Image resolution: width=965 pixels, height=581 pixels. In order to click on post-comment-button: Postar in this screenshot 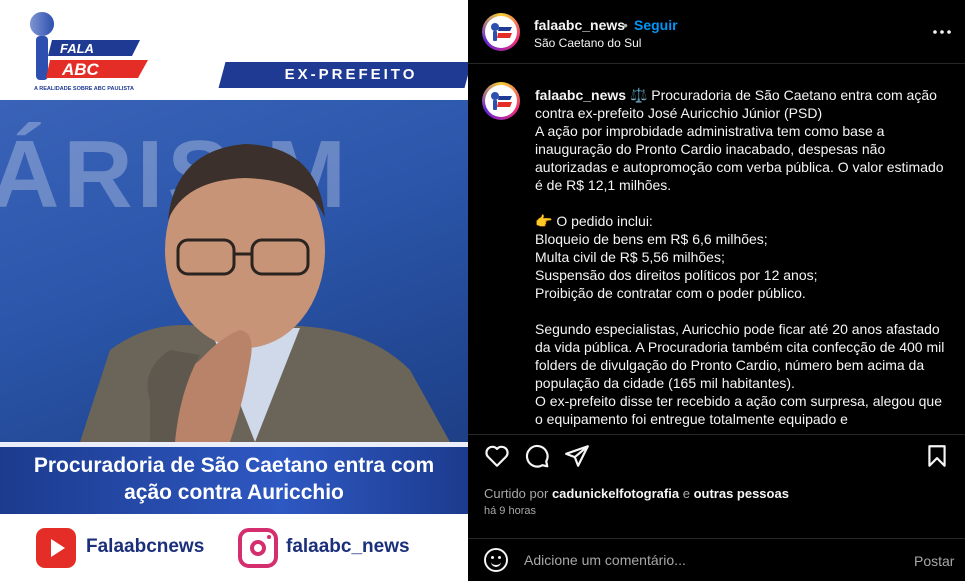, I will do `click(934, 561)`.